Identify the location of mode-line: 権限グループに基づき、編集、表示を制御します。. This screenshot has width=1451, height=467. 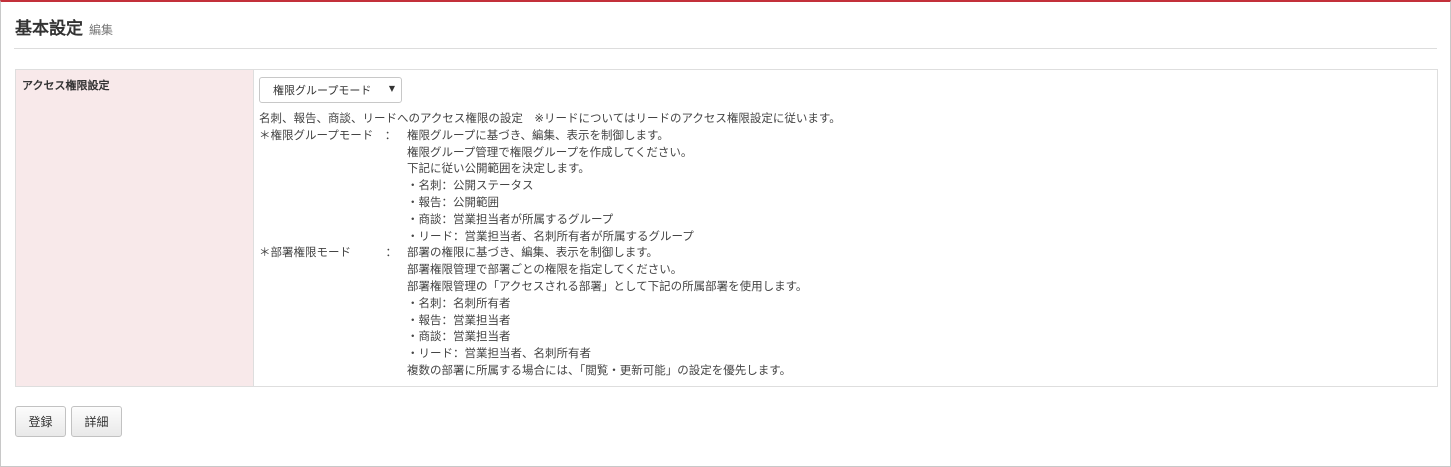
(538, 134).